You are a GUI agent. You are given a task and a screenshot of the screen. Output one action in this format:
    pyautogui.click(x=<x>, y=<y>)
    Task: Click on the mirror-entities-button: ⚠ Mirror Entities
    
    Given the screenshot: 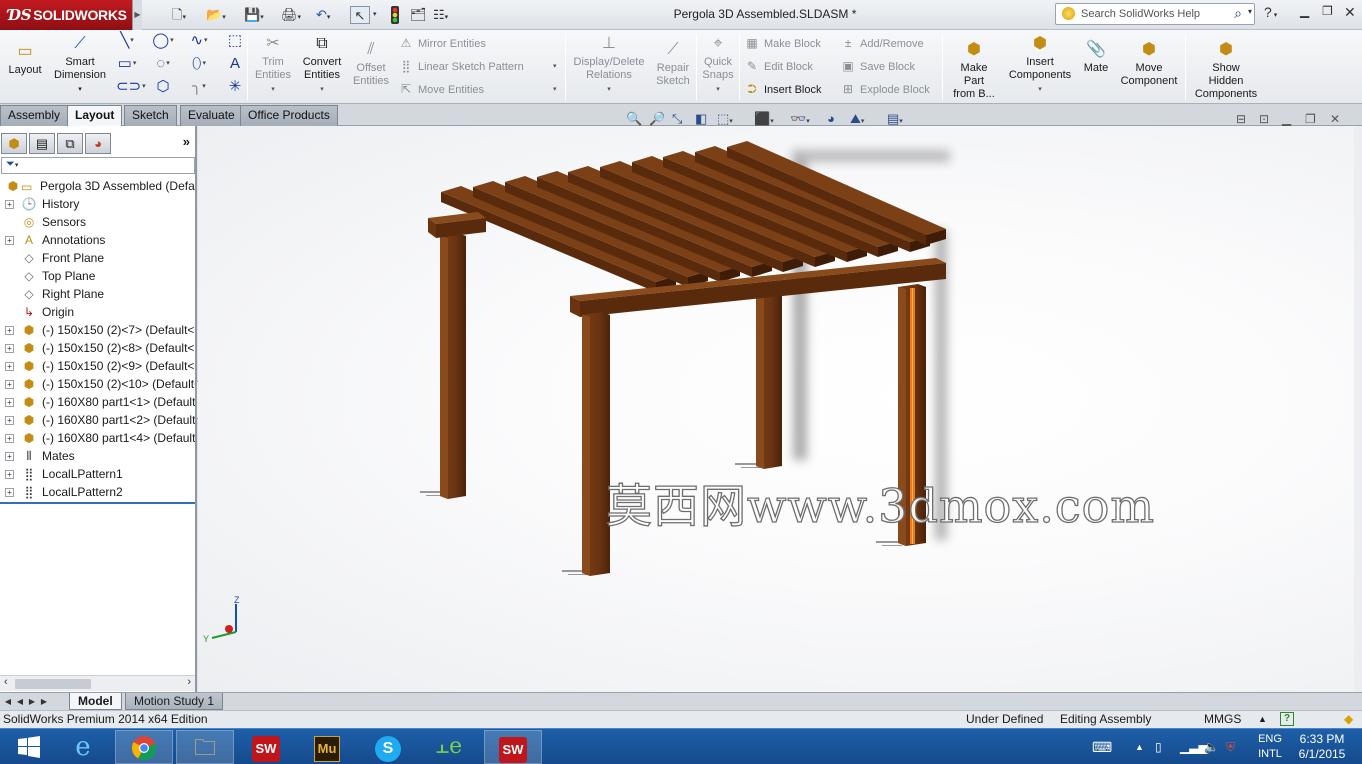 What is the action you would take?
    pyautogui.click(x=442, y=43)
    